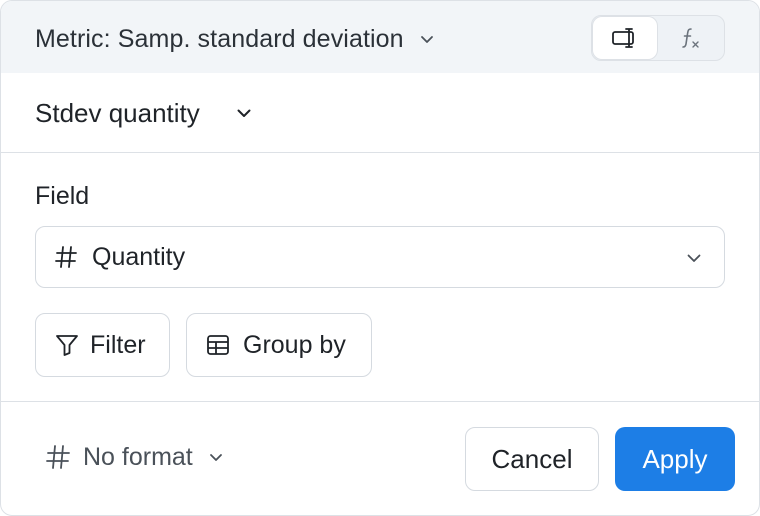 The width and height of the screenshot is (760, 516). I want to click on formula-fx-icon, so click(690, 38).